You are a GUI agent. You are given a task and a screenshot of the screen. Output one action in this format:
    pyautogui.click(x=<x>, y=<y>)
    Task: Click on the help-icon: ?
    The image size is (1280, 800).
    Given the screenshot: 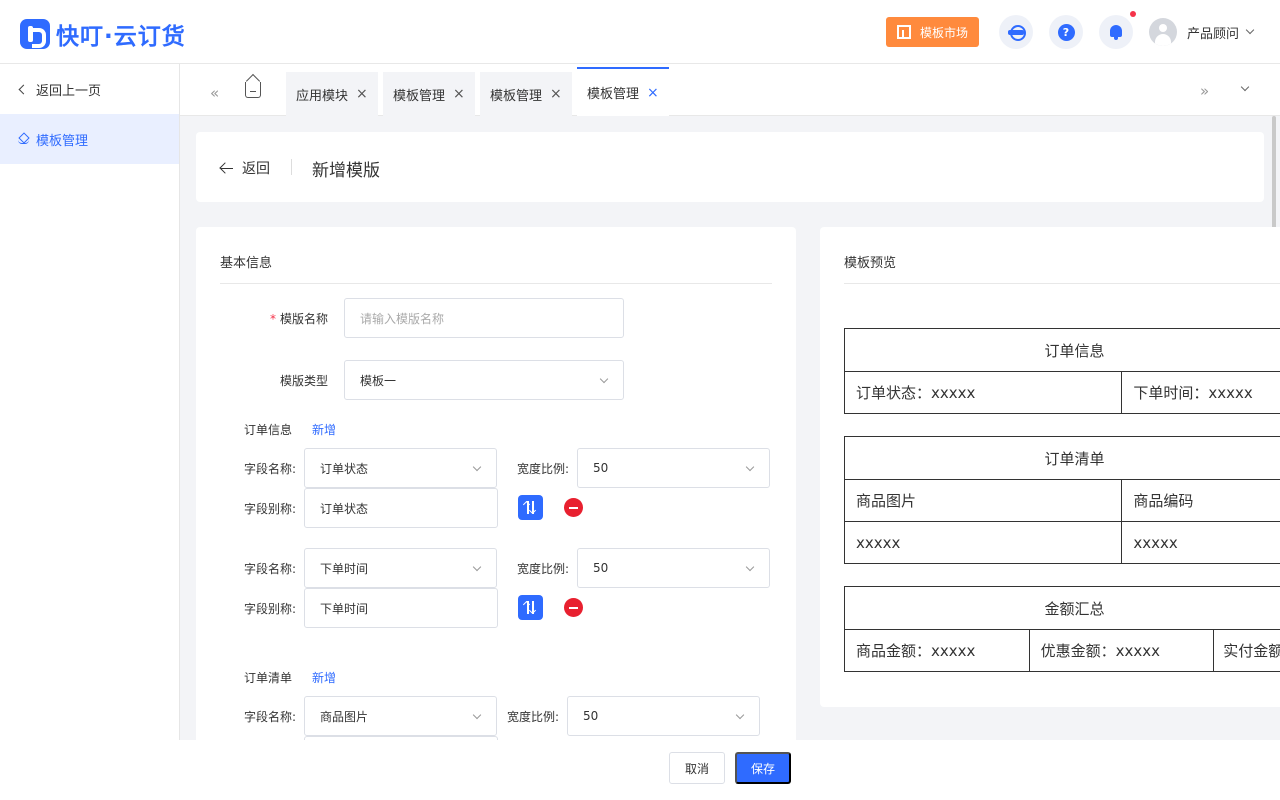 What is the action you would take?
    pyautogui.click(x=1066, y=32)
    